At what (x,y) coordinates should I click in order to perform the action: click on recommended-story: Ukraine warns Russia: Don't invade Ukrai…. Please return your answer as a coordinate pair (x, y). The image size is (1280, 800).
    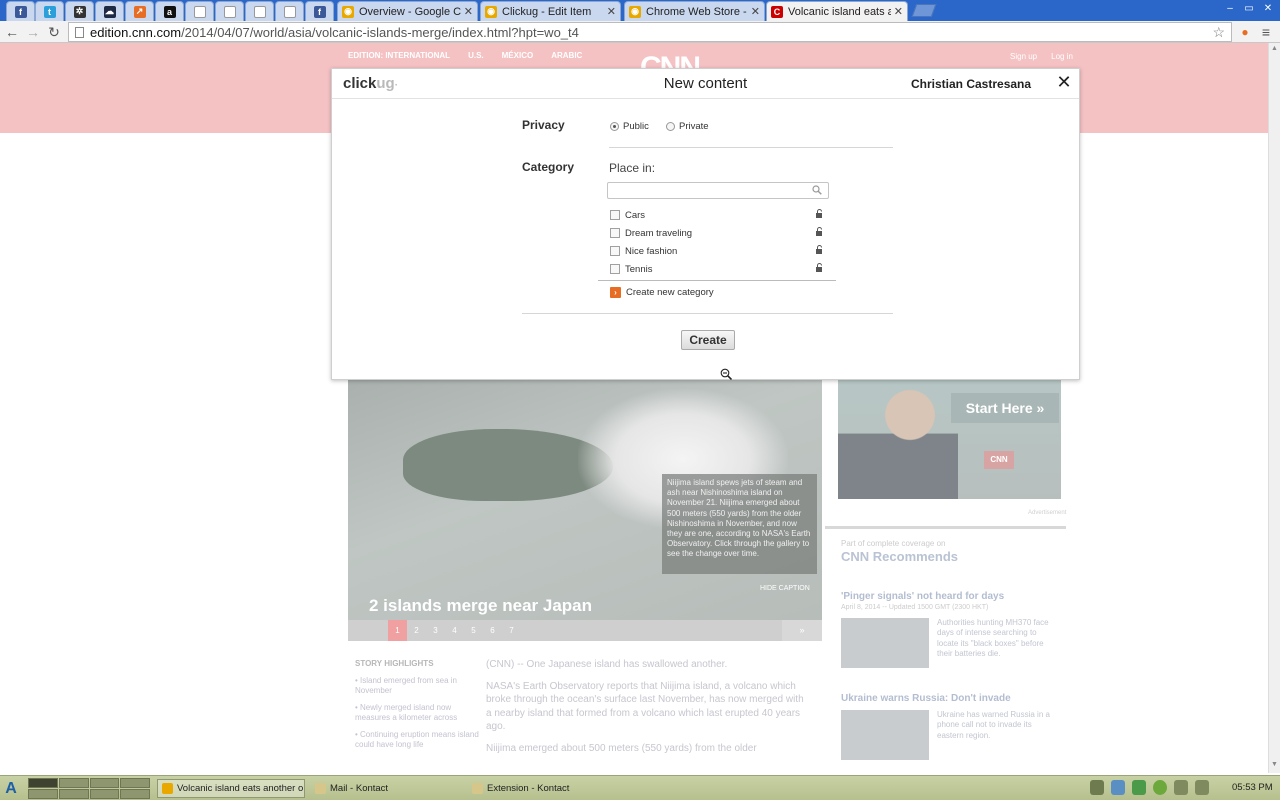
    Looking at the image, I should click on (948, 733).